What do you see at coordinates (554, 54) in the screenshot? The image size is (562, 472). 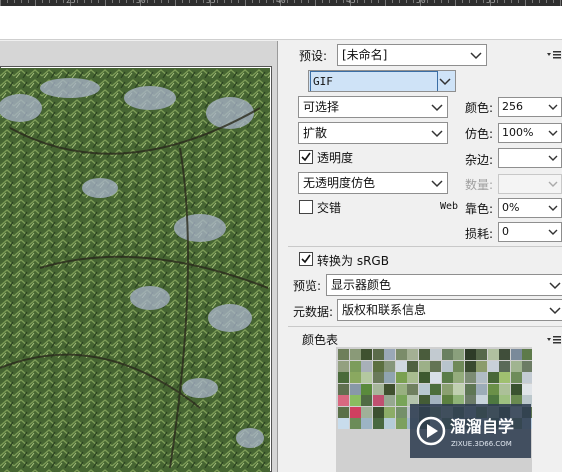 I see `panel-menu-icon` at bounding box center [554, 54].